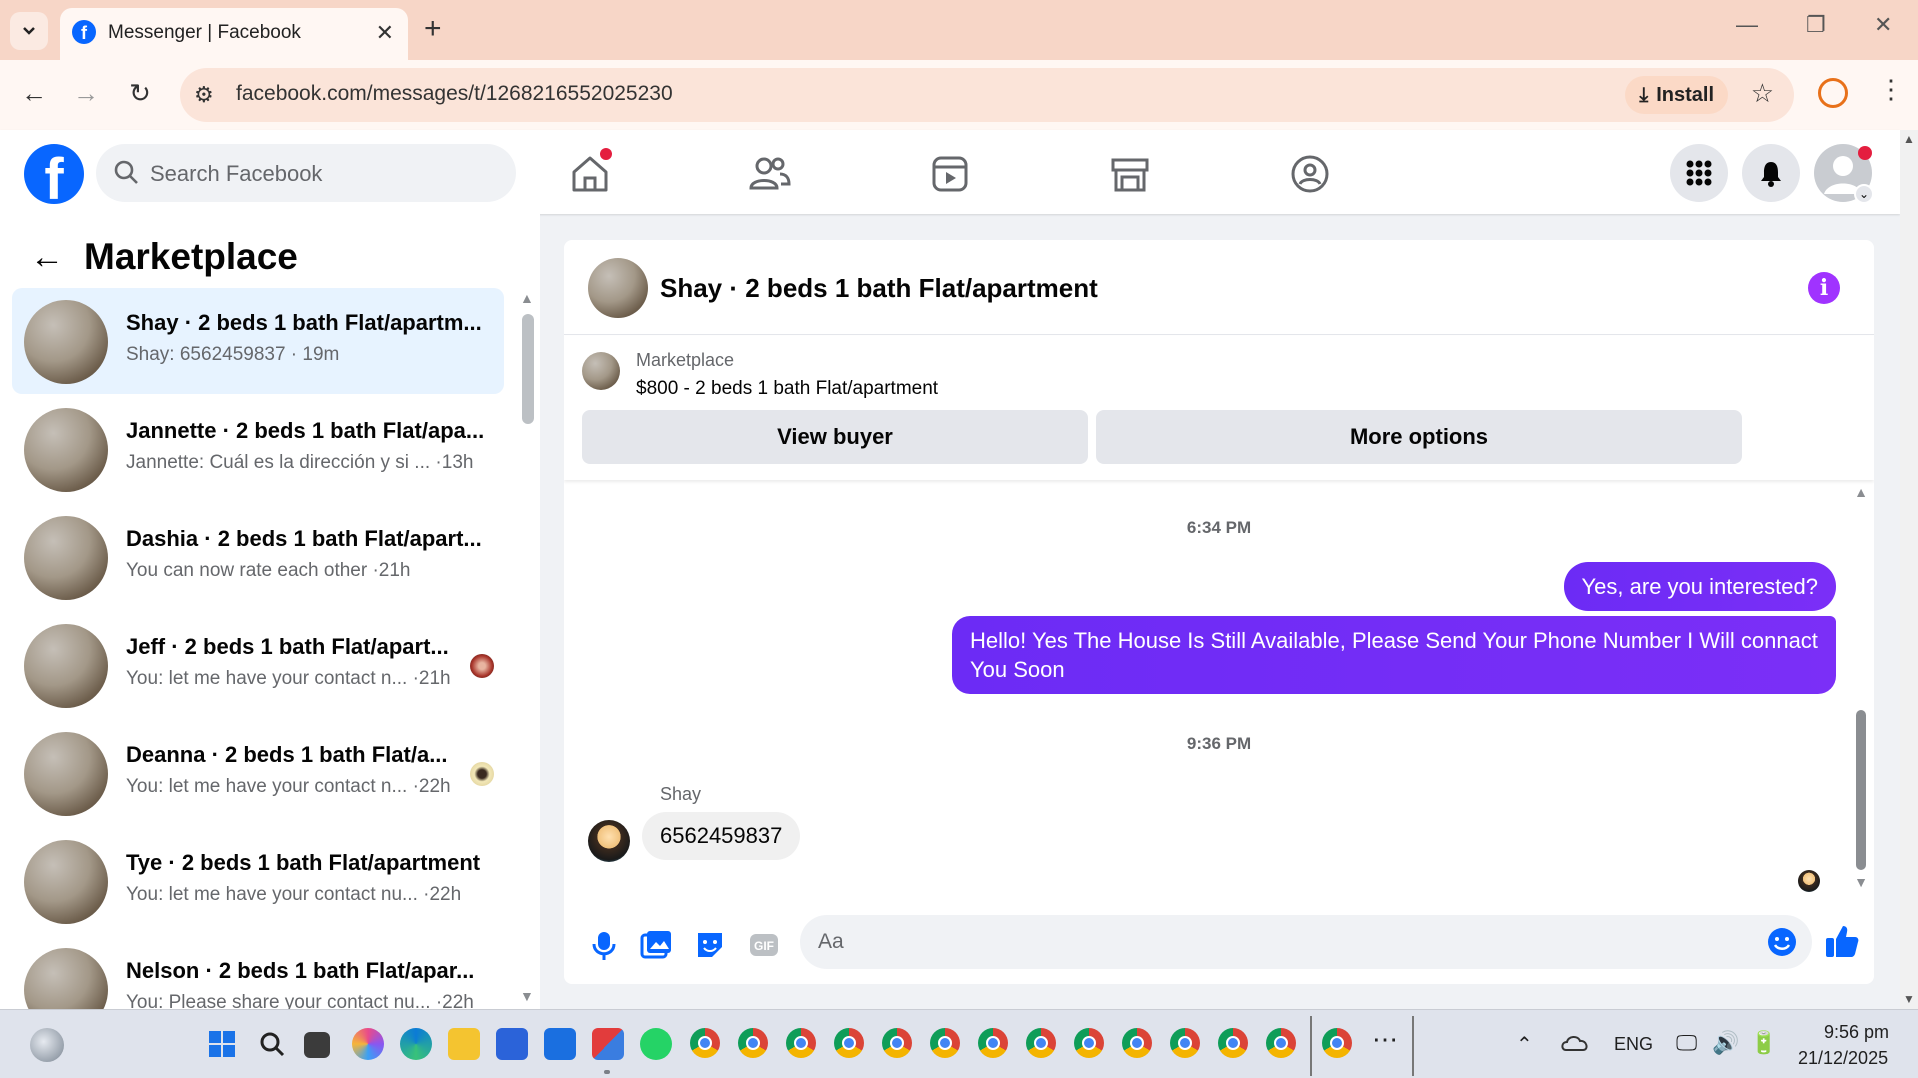 This screenshot has width=1918, height=1078. What do you see at coordinates (47, 1045) in the screenshot?
I see `weather-widget-icon` at bounding box center [47, 1045].